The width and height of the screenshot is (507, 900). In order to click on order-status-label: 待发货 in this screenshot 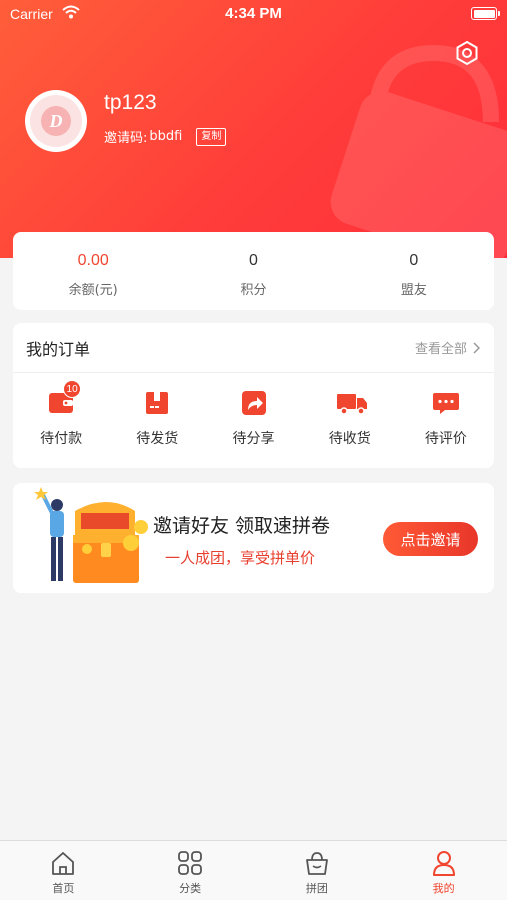, I will do `click(157, 439)`.